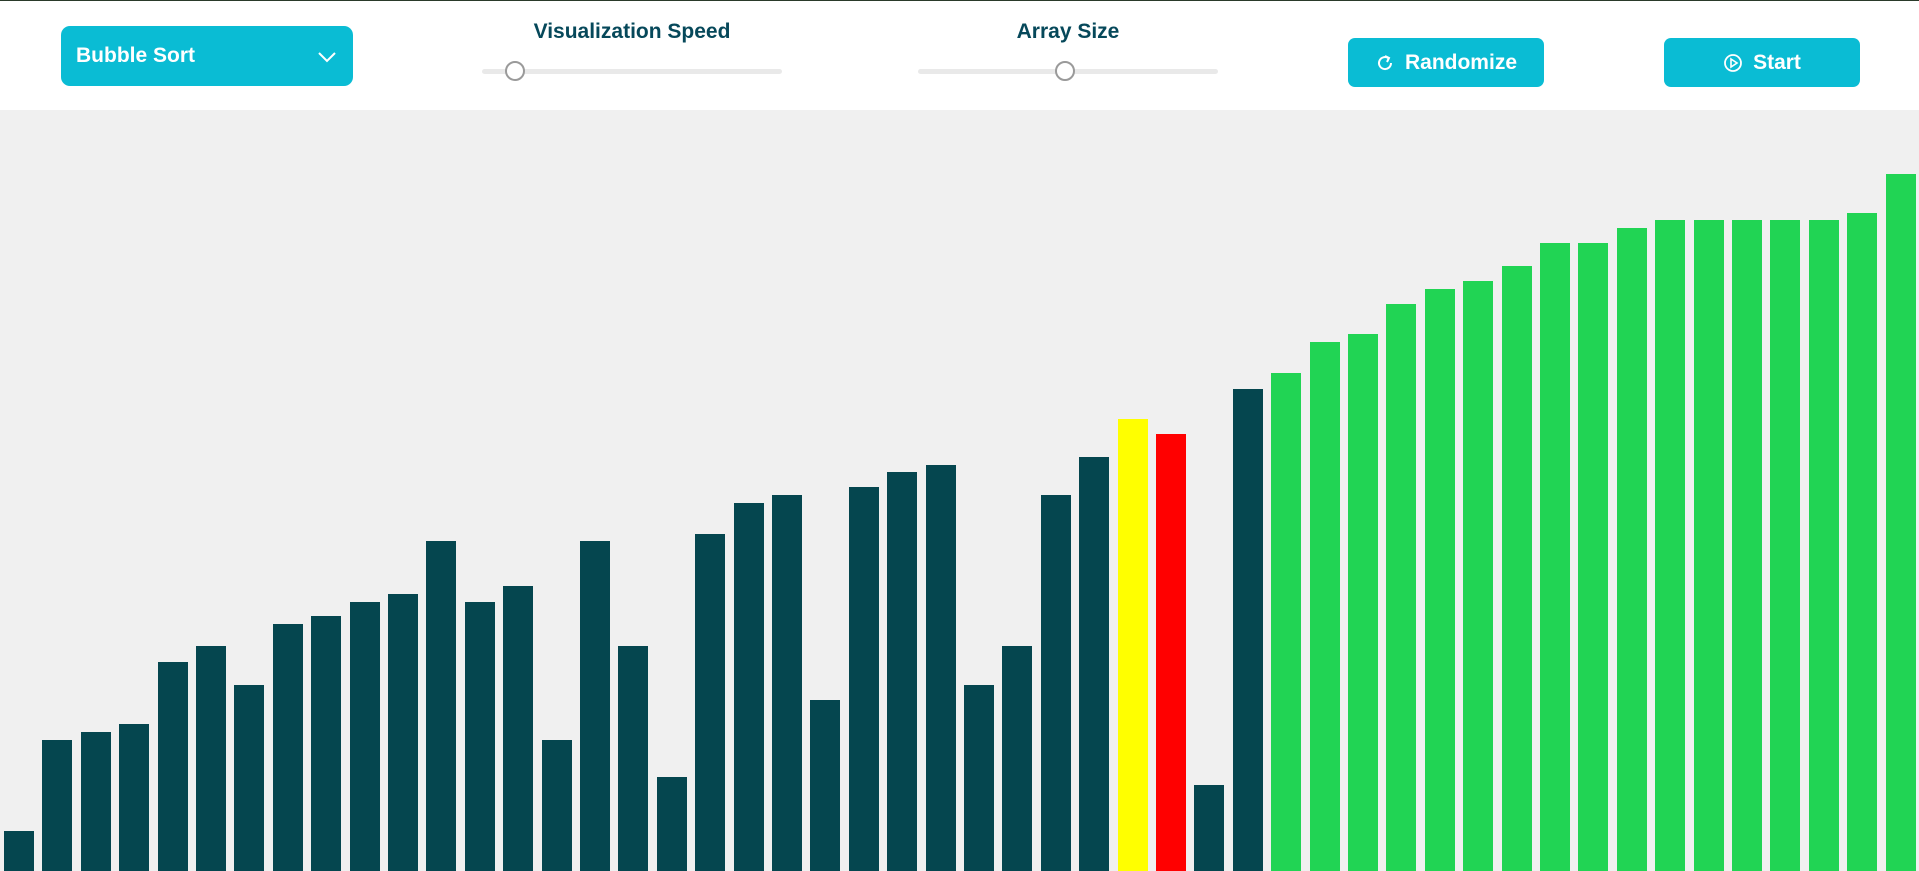 This screenshot has height=871, width=1919. What do you see at coordinates (1385, 63) in the screenshot?
I see `refresh-icon` at bounding box center [1385, 63].